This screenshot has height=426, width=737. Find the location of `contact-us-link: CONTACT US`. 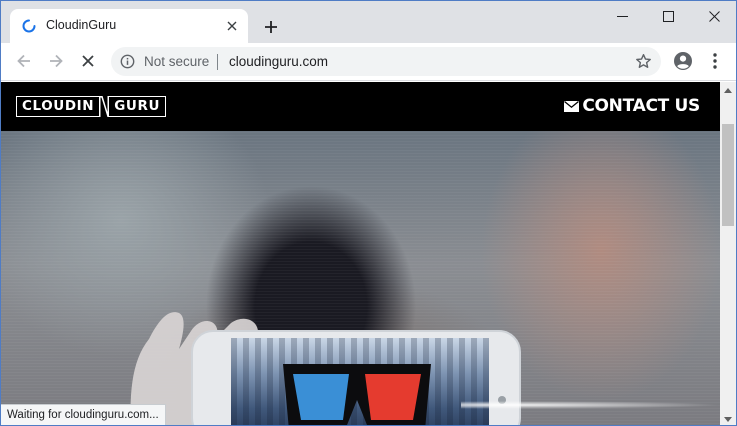

contact-us-link: CONTACT US is located at coordinates (632, 106).